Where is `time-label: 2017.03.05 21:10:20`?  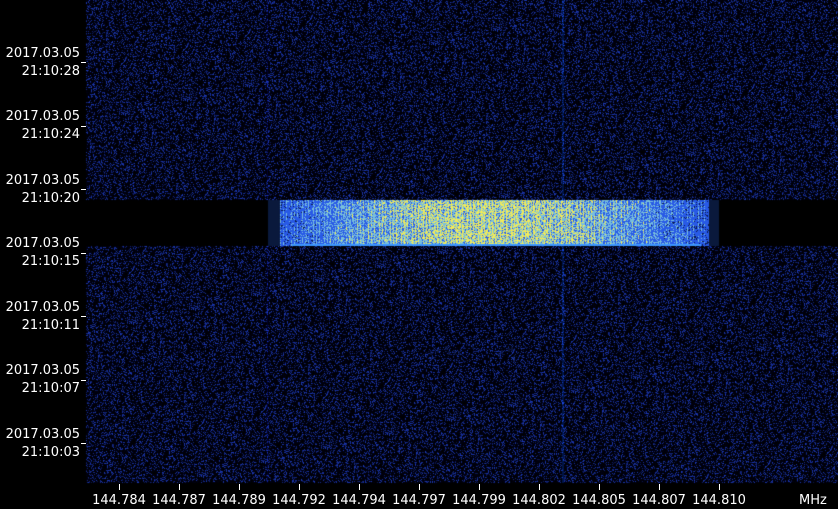
time-label: 2017.03.05 21:10:20 is located at coordinates (40, 190).